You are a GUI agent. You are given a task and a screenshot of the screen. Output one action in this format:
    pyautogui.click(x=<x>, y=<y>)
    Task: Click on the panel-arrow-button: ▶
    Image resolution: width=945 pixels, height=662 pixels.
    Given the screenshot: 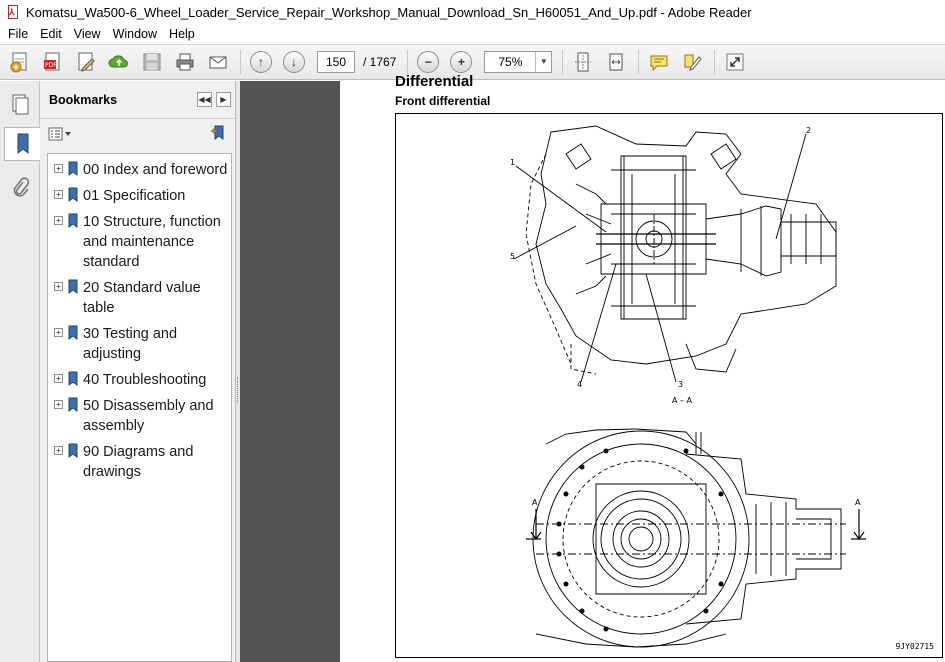 What is the action you would take?
    pyautogui.click(x=223, y=99)
    